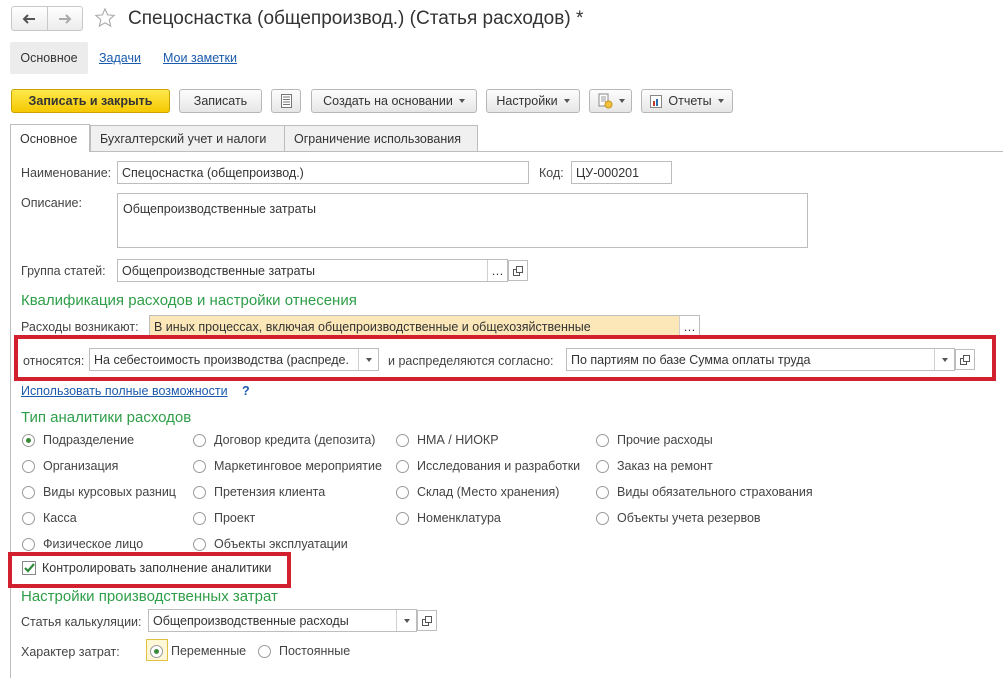 The image size is (1003, 678). I want to click on back-button, so click(30, 18).